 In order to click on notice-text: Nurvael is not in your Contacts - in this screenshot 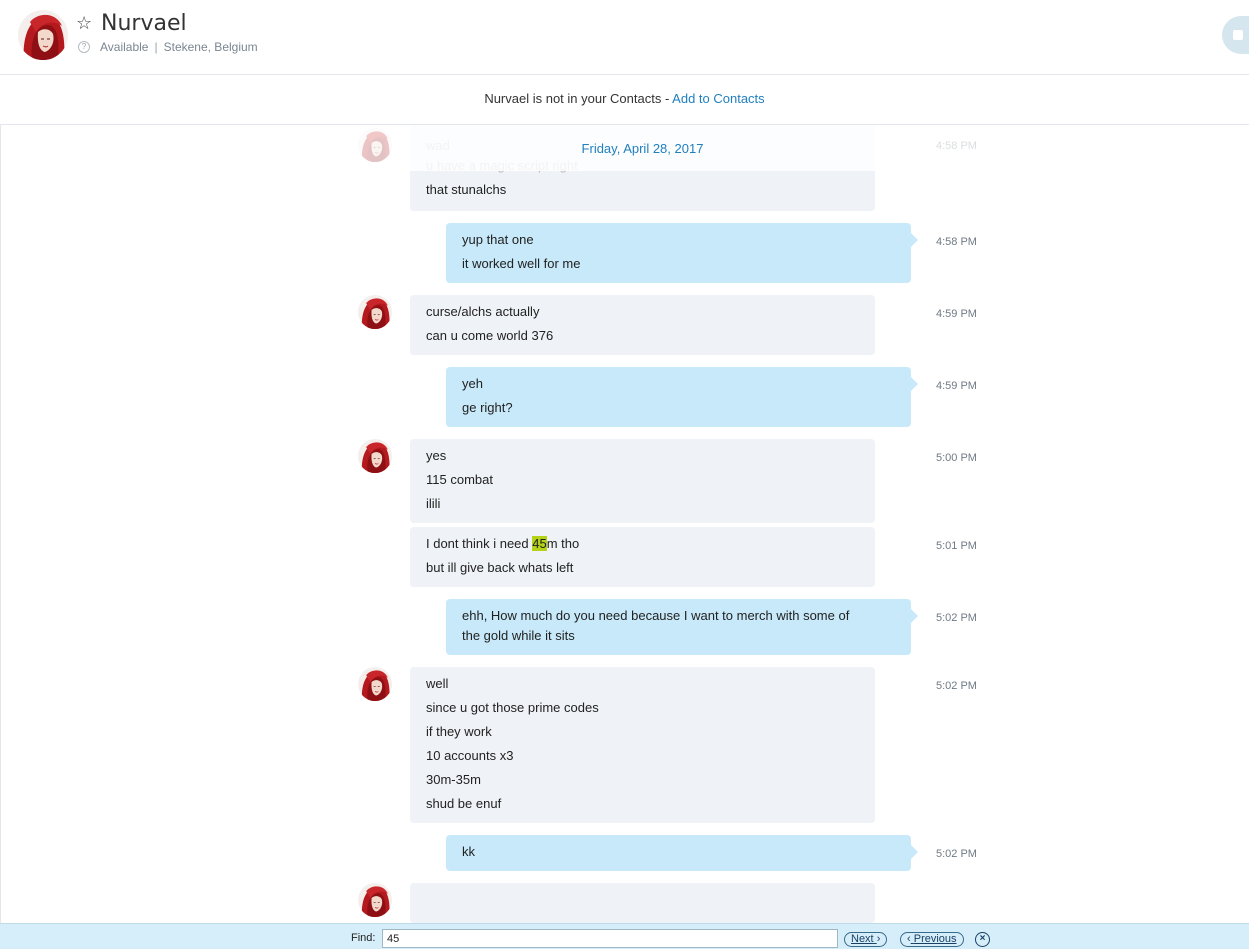, I will do `click(578, 98)`.